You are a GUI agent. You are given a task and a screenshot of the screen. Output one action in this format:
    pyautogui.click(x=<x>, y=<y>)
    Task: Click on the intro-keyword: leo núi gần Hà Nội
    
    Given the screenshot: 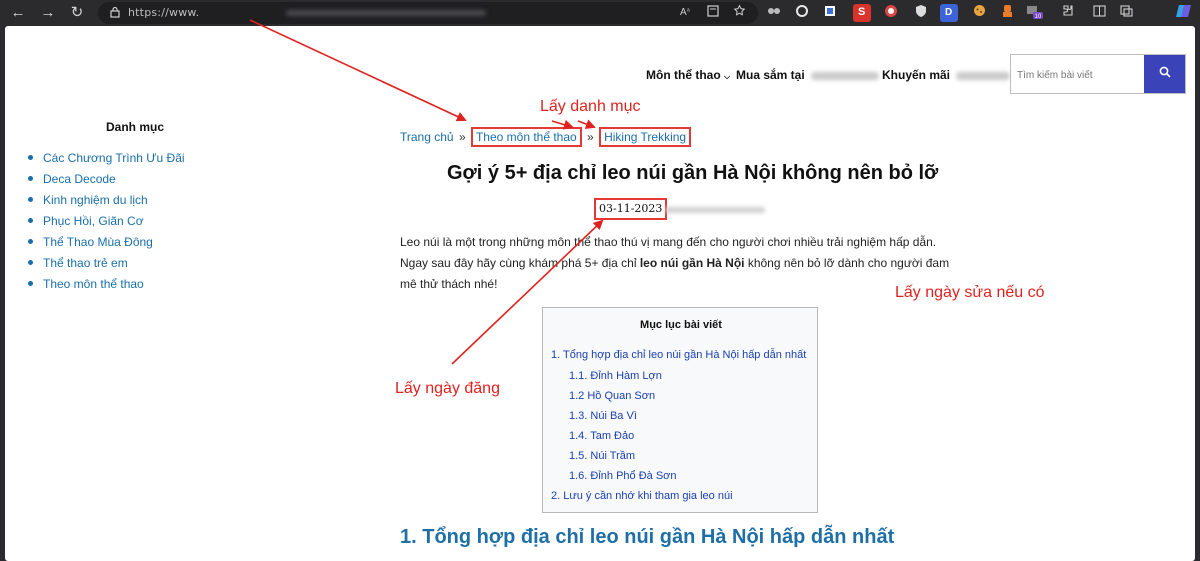 What is the action you would take?
    pyautogui.click(x=692, y=263)
    